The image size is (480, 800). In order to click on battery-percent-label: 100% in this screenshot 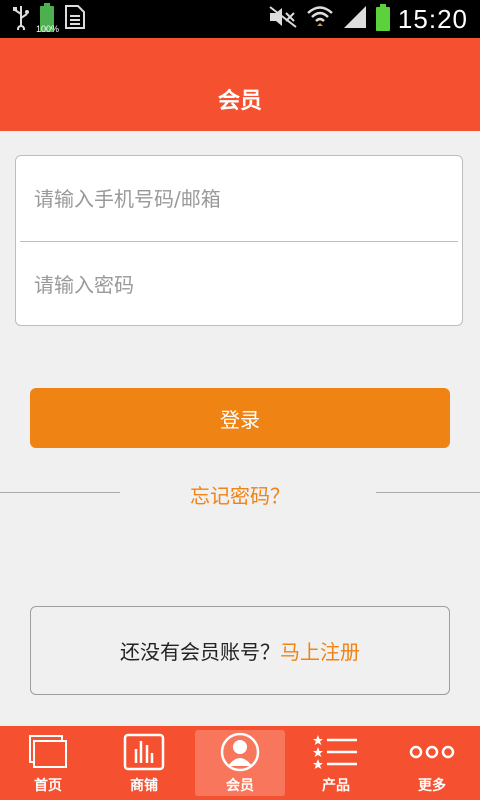, I will do `click(48, 29)`.